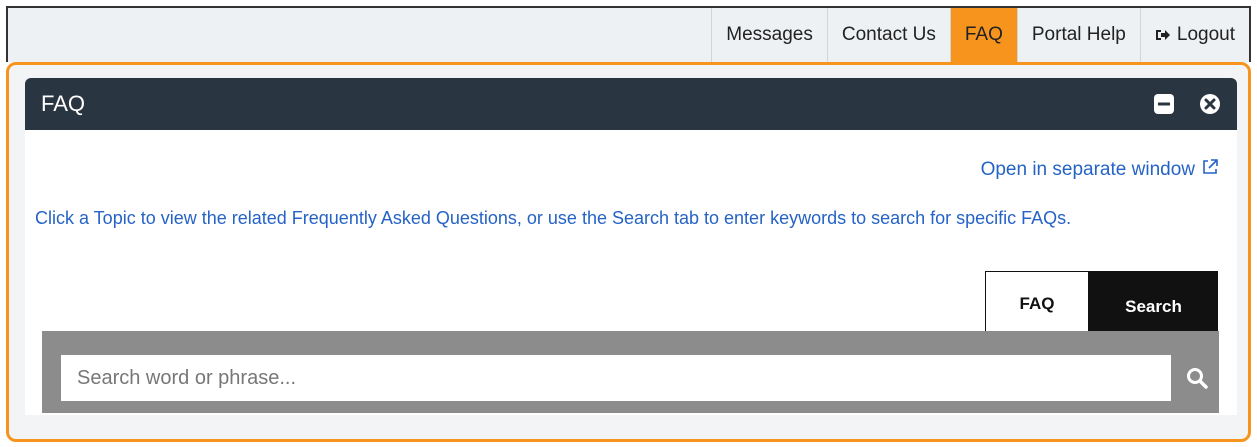 This screenshot has width=1257, height=447. I want to click on nav-portal-help-label: Portal Help, so click(1078, 34).